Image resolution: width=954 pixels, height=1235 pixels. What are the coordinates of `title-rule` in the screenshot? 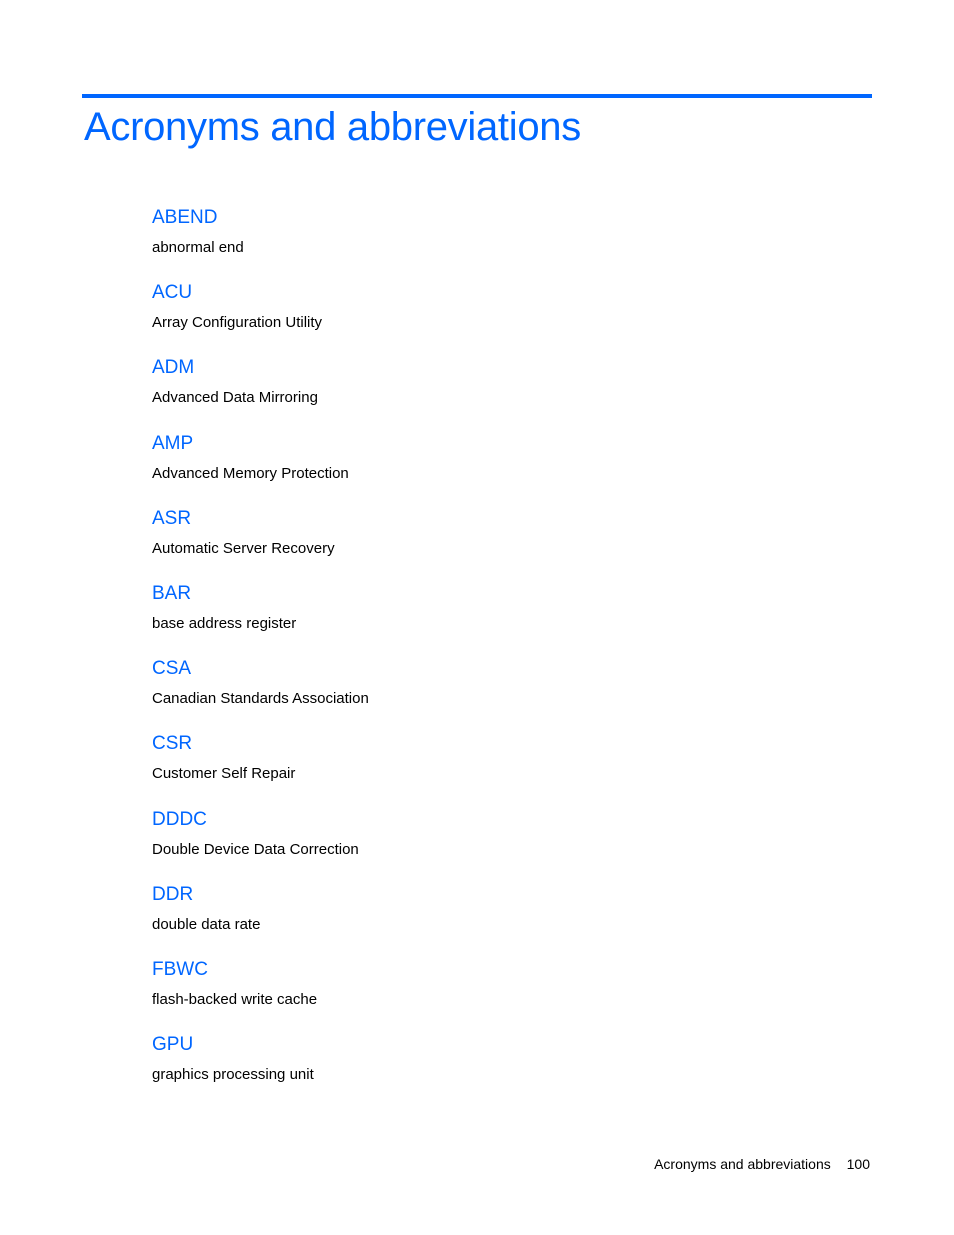 It's located at (477, 96).